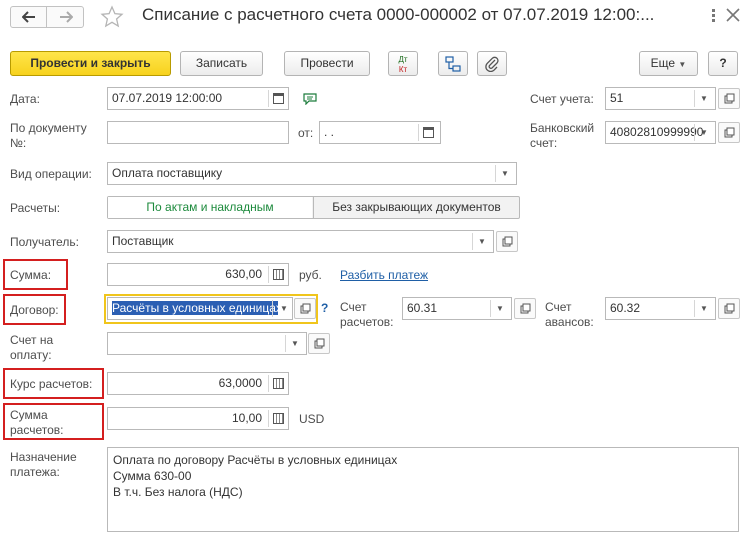 The width and height of the screenshot is (752, 539). What do you see at coordinates (367, 314) in the screenshot?
I see `settlement-account-label: Счет расчетов:` at bounding box center [367, 314].